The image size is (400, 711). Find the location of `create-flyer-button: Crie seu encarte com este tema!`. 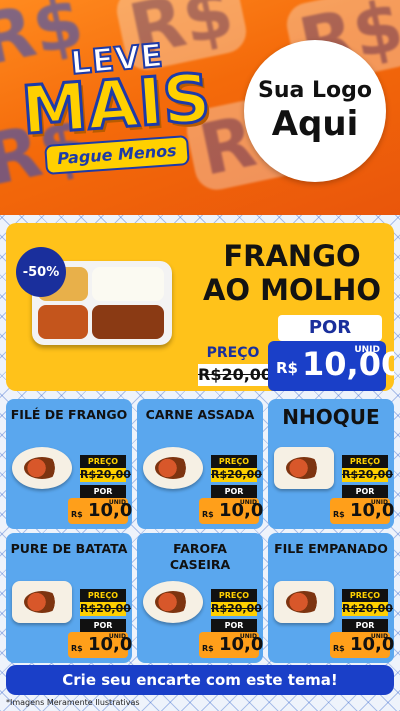

create-flyer-button: Crie seu encarte com este tema! is located at coordinates (200, 680).